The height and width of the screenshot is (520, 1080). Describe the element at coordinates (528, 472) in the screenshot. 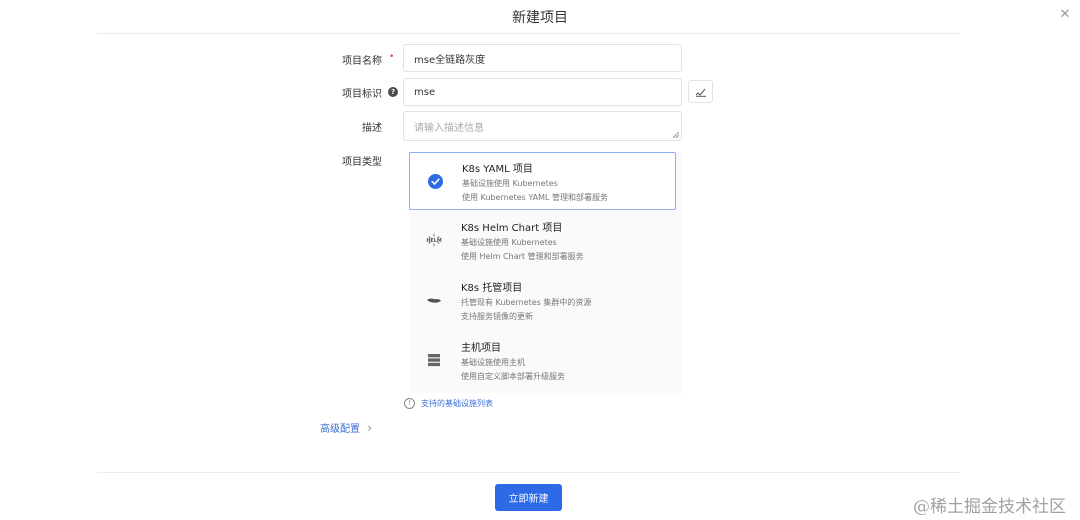

I see `footer-divider` at that location.